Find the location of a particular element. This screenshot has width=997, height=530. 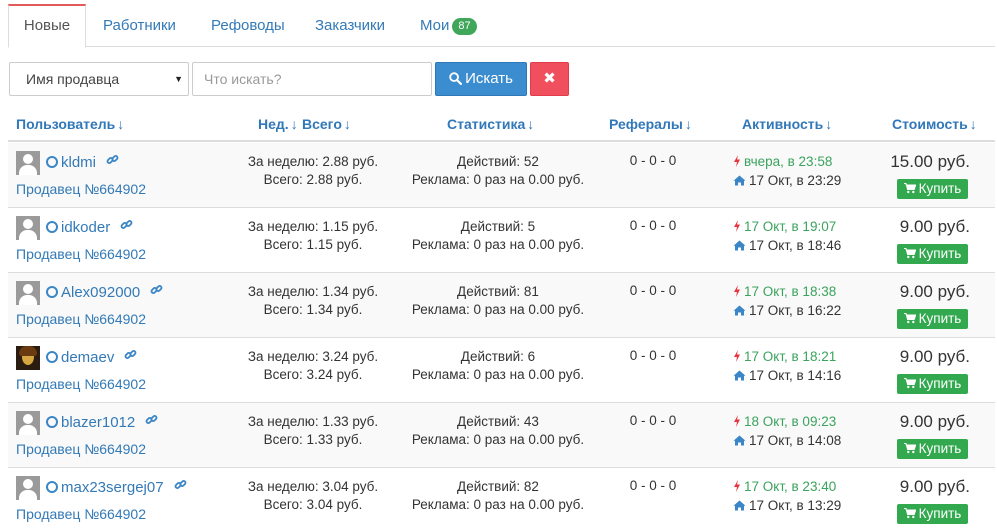

tab-mine: Мои 87 is located at coordinates (448, 25).